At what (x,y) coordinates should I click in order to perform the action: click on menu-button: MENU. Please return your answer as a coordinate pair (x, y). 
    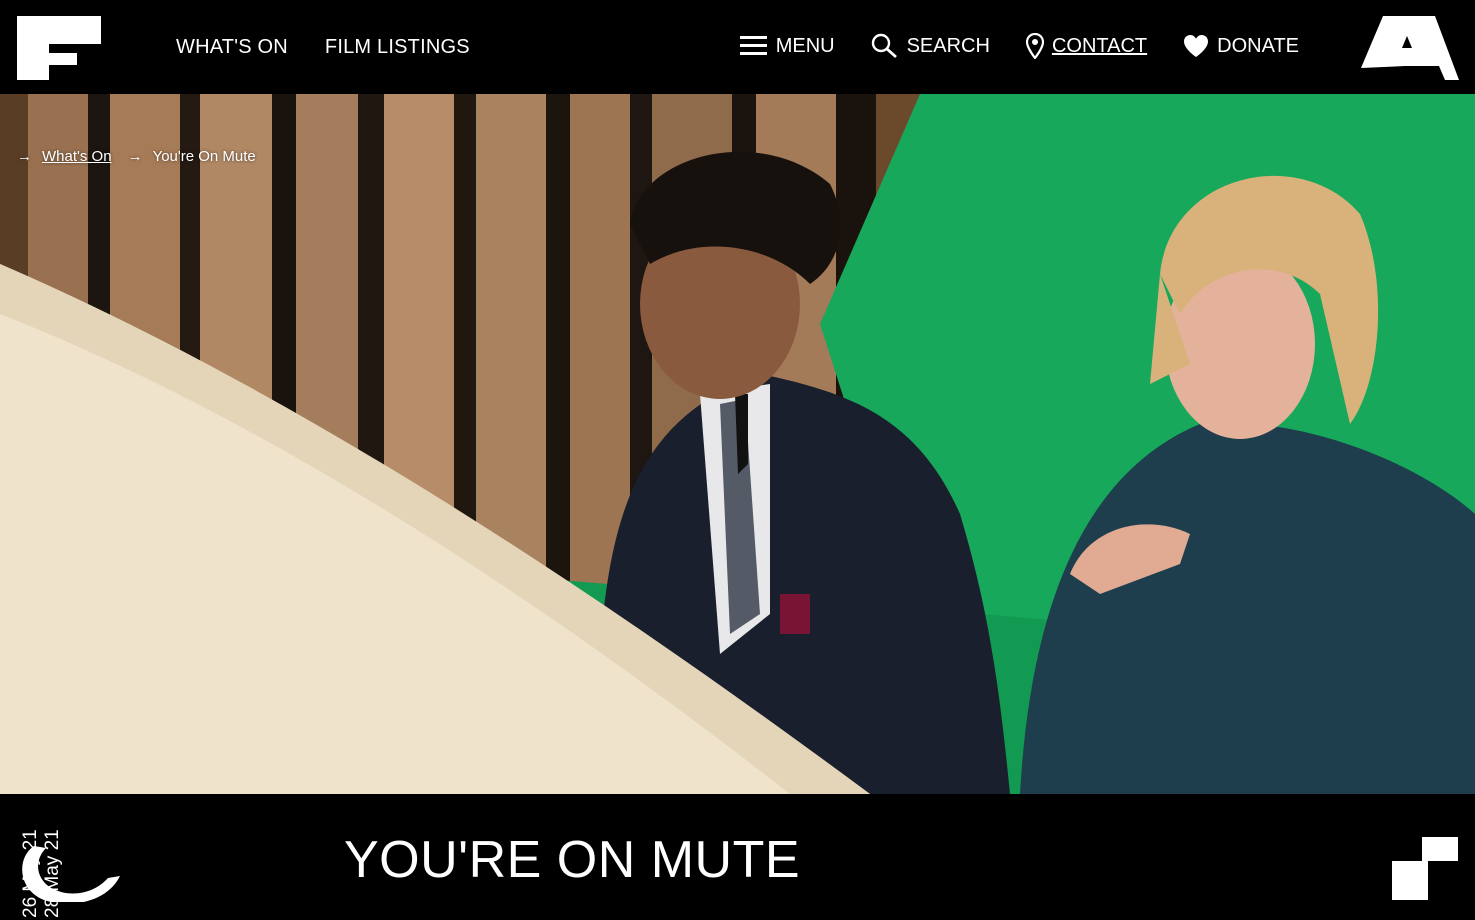
    Looking at the image, I should click on (787, 46).